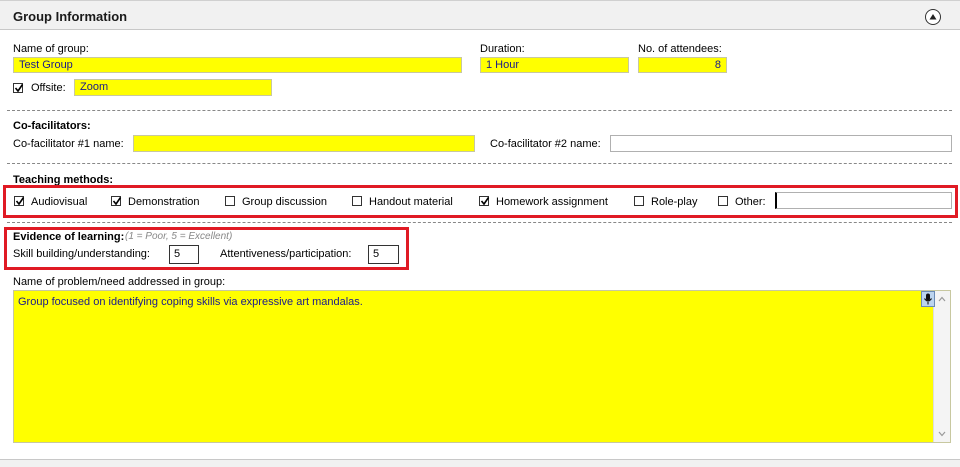 The image size is (960, 467). Describe the element at coordinates (928, 299) in the screenshot. I see `microphone-icon` at that location.